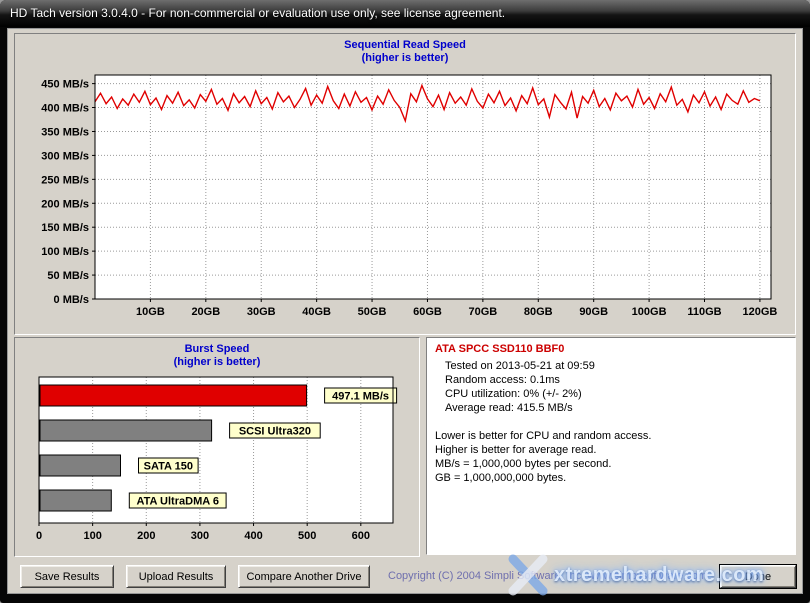  What do you see at coordinates (261, 312) in the screenshot?
I see `svg-text: 30GB` at bounding box center [261, 312].